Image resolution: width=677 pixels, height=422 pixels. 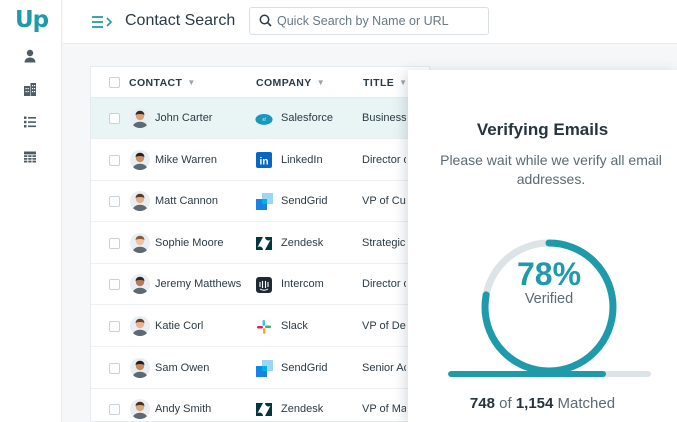 I want to click on search-box, so click(x=369, y=21).